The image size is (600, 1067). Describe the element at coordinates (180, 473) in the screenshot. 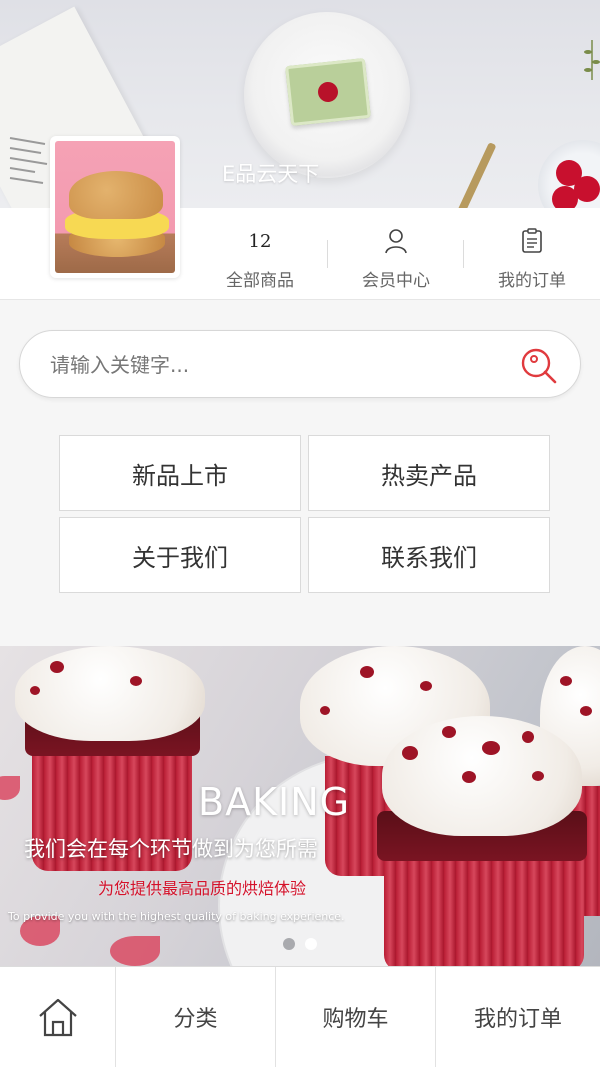

I see `new-arrivals-button: 新品上市` at that location.